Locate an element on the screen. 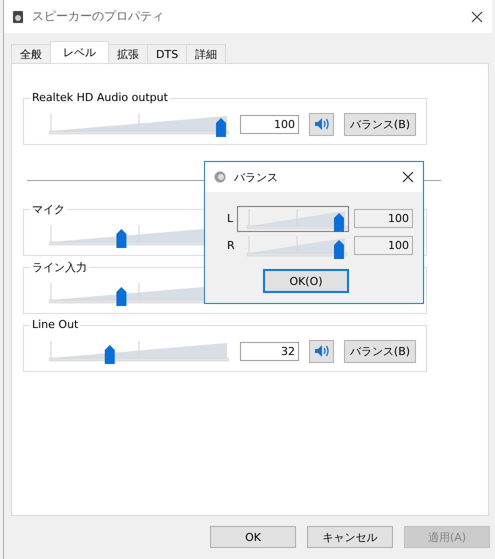 This screenshot has height=559, width=495. group-label: ライン入力 is located at coordinates (59, 267).